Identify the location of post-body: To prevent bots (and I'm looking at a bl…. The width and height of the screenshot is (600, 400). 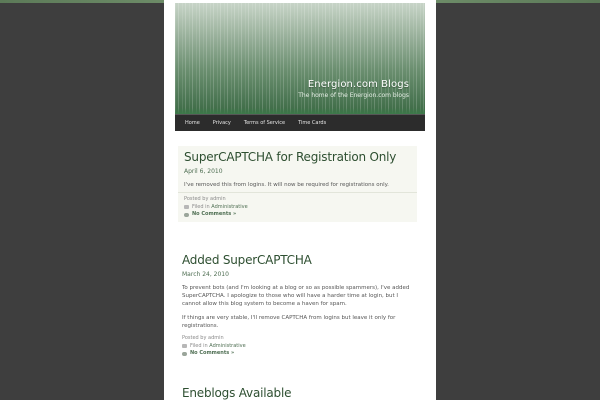
(298, 307).